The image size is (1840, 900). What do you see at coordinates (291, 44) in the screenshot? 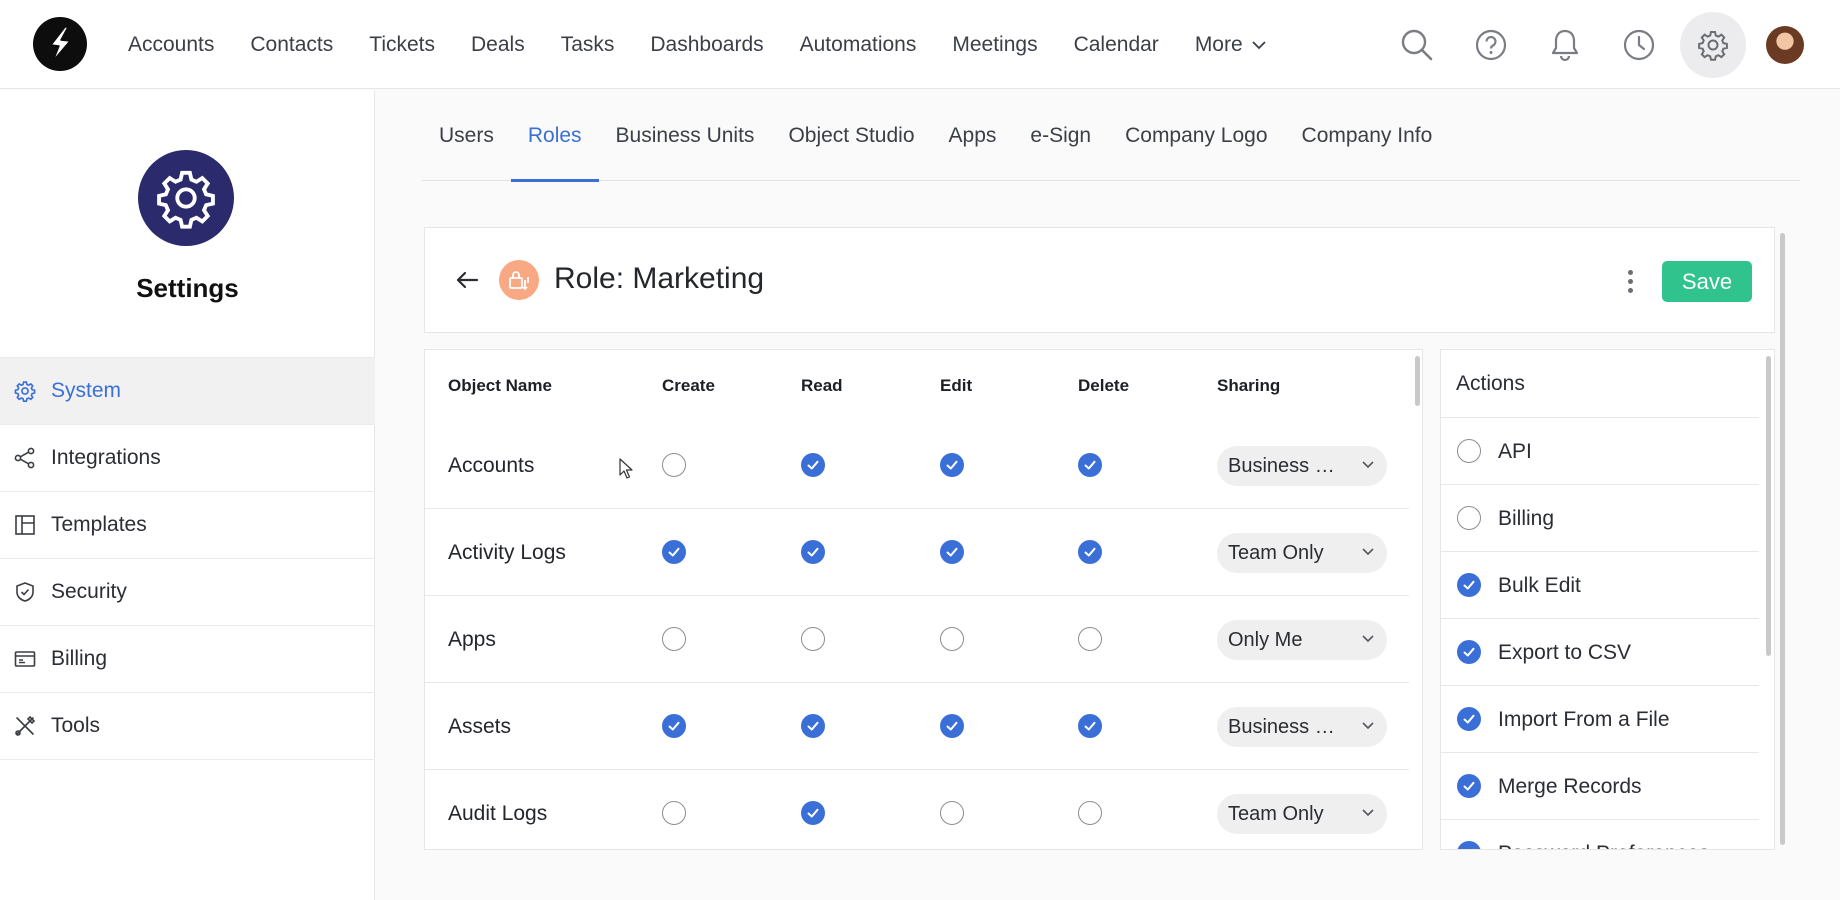
I see `nav-link-contacts: Contacts` at bounding box center [291, 44].